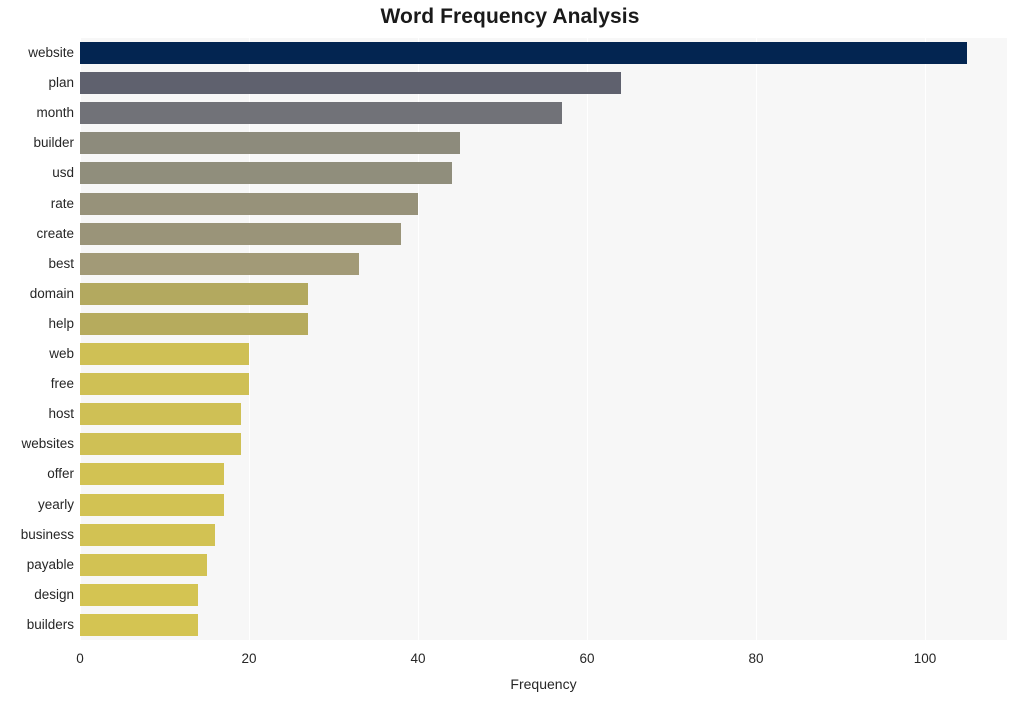 The width and height of the screenshot is (1020, 701). What do you see at coordinates (61, 354) in the screenshot?
I see `y-tick-label-web: web` at bounding box center [61, 354].